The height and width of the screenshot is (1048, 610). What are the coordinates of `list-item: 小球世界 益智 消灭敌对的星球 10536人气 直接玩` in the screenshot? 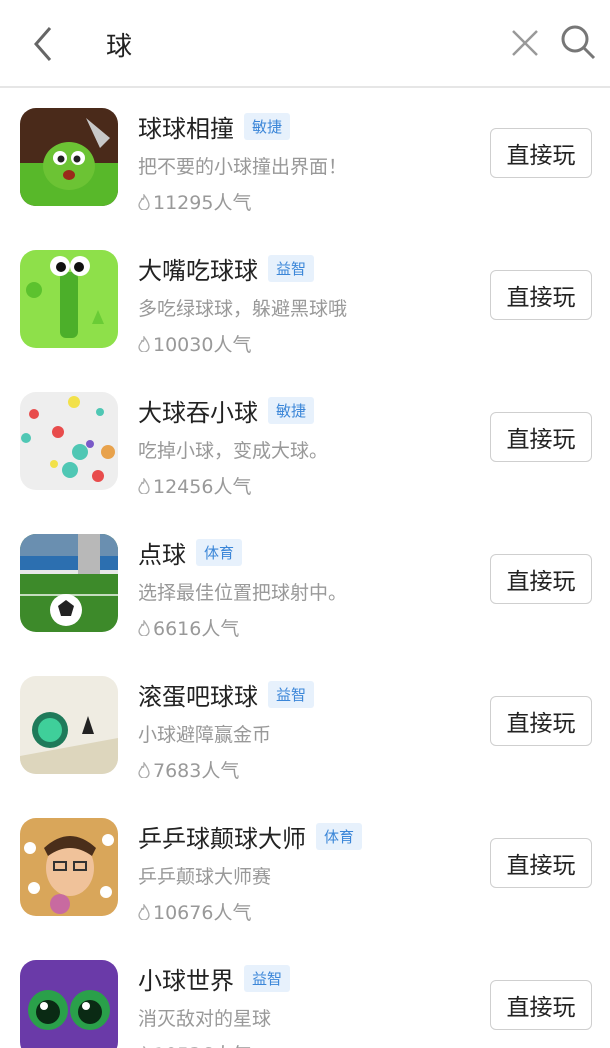 It's located at (305, 994).